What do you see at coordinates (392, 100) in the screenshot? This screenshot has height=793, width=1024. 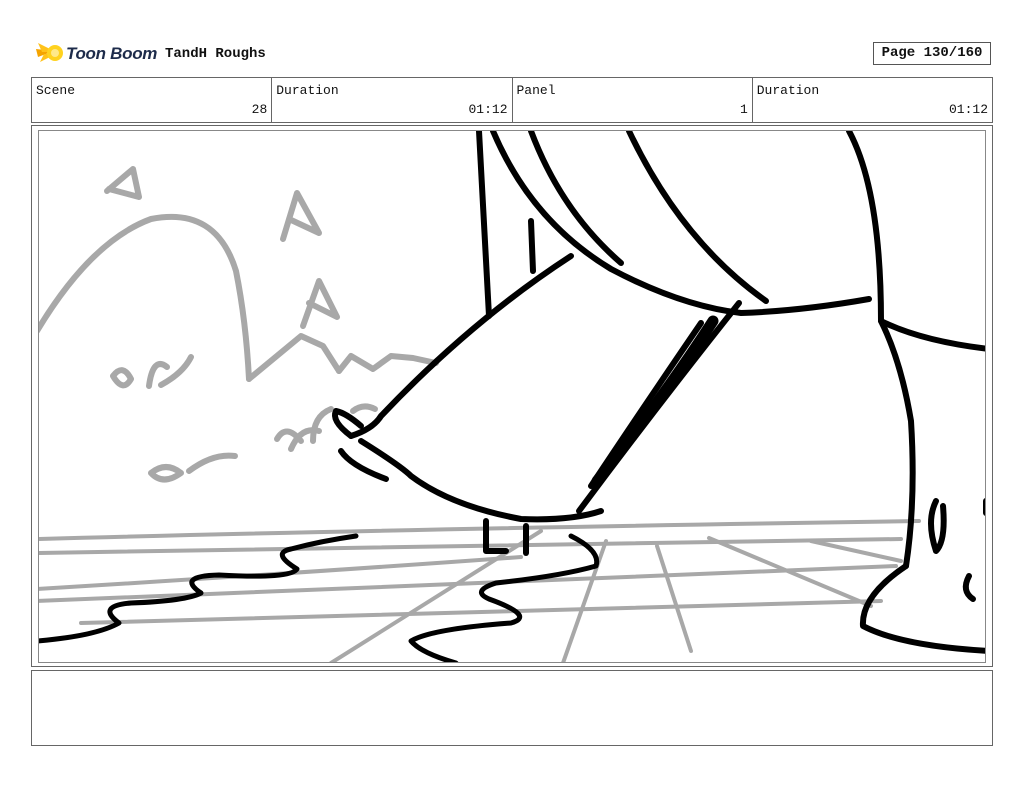 I see `scene-duration-cell: Duration 01:12` at bounding box center [392, 100].